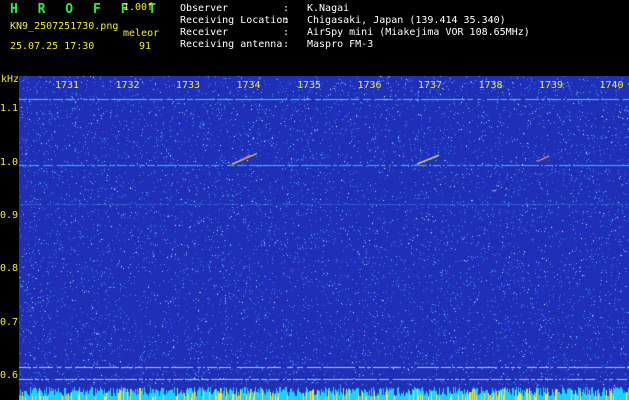  Describe the element at coordinates (551, 85) in the screenshot. I see `x-tick-label: 1739` at that location.